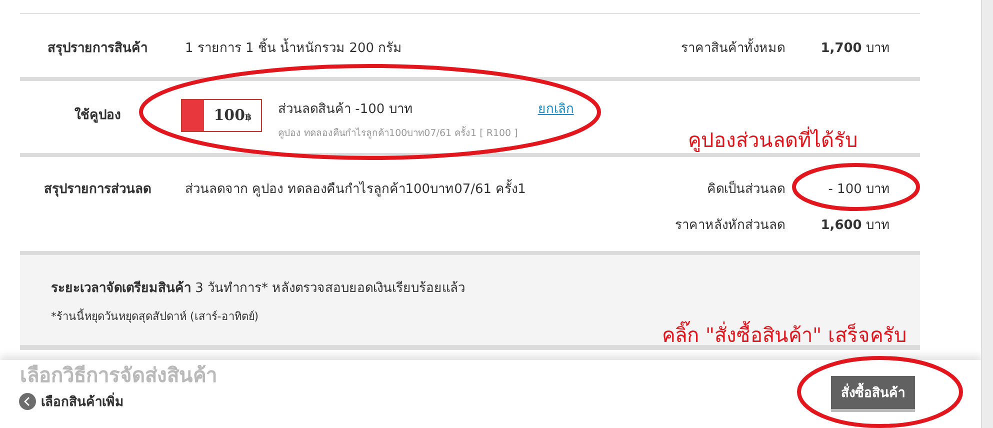  Describe the element at coordinates (221, 115) in the screenshot. I see `coupon-badge: 100฿` at that location.